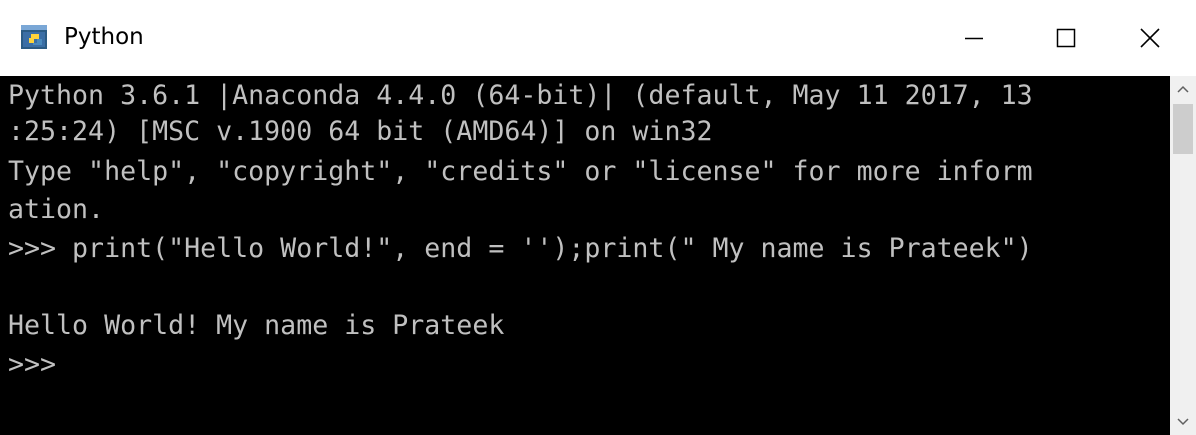 The height and width of the screenshot is (435, 1196). Describe the element at coordinates (1183, 129) in the screenshot. I see `scrollbar-thumb` at that location.